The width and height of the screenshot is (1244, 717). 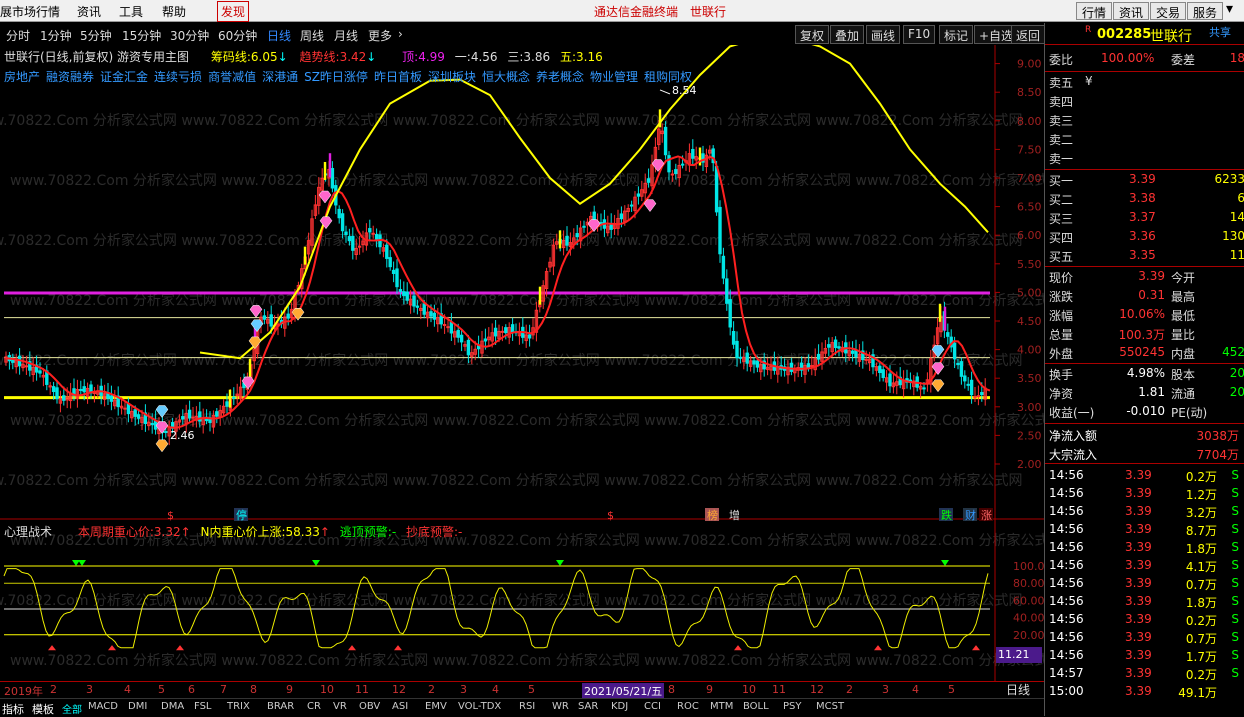 I want to click on indicator-tab: VOL-TDX, so click(x=479, y=706).